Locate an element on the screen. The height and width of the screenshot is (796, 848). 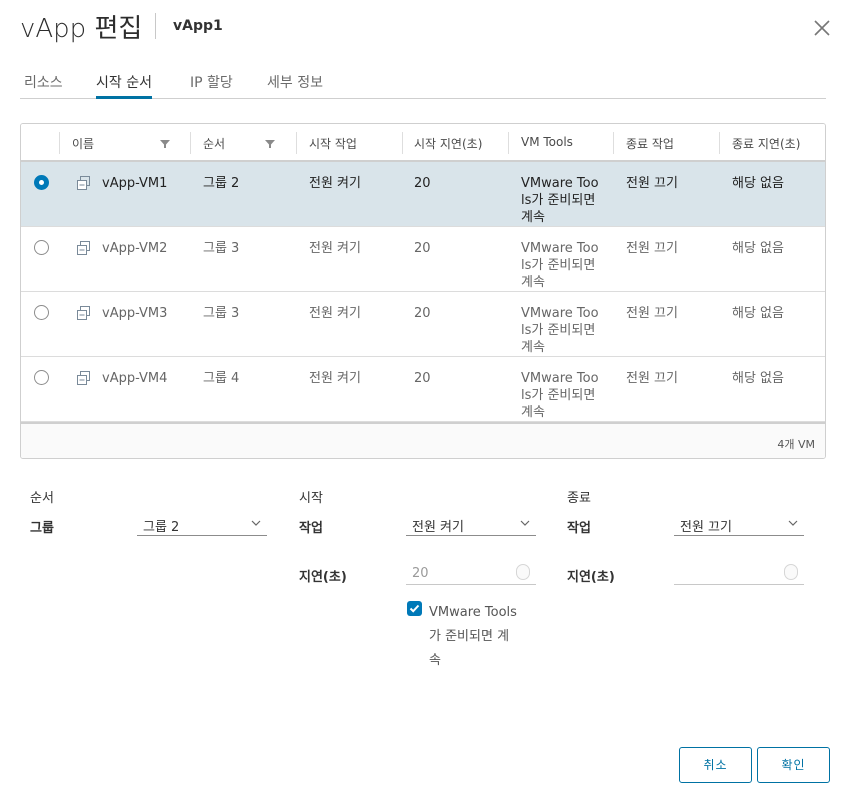
vm-name: vApp-VM2 is located at coordinates (135, 248).